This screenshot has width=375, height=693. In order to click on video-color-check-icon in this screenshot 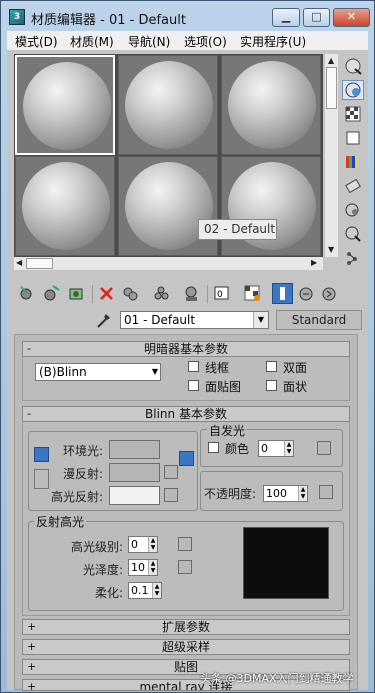, I will do `click(353, 162)`.